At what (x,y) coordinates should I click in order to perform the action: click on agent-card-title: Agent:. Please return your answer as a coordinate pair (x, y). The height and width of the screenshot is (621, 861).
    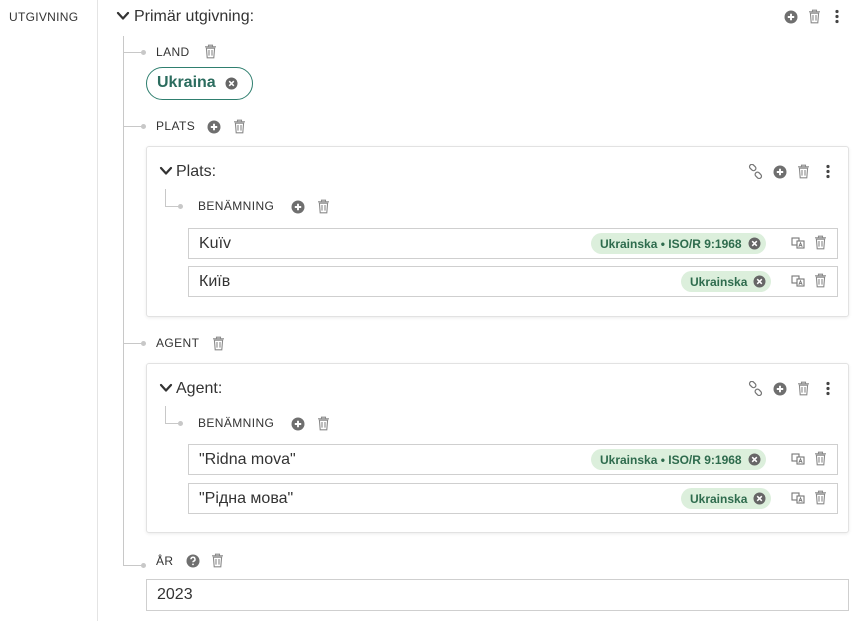
    Looking at the image, I should click on (199, 388).